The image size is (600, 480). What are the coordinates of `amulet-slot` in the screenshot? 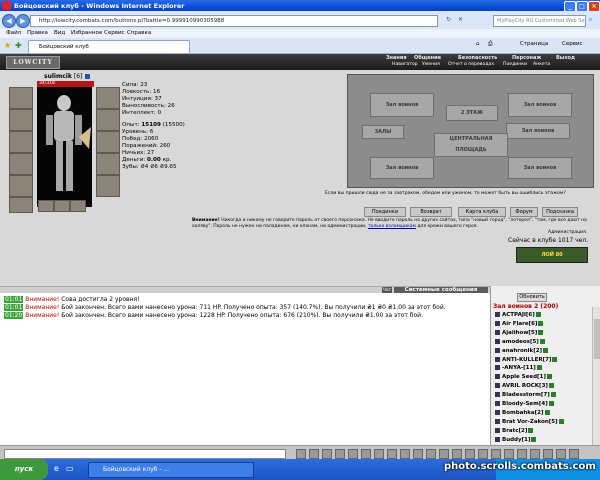 It's located at (108, 120).